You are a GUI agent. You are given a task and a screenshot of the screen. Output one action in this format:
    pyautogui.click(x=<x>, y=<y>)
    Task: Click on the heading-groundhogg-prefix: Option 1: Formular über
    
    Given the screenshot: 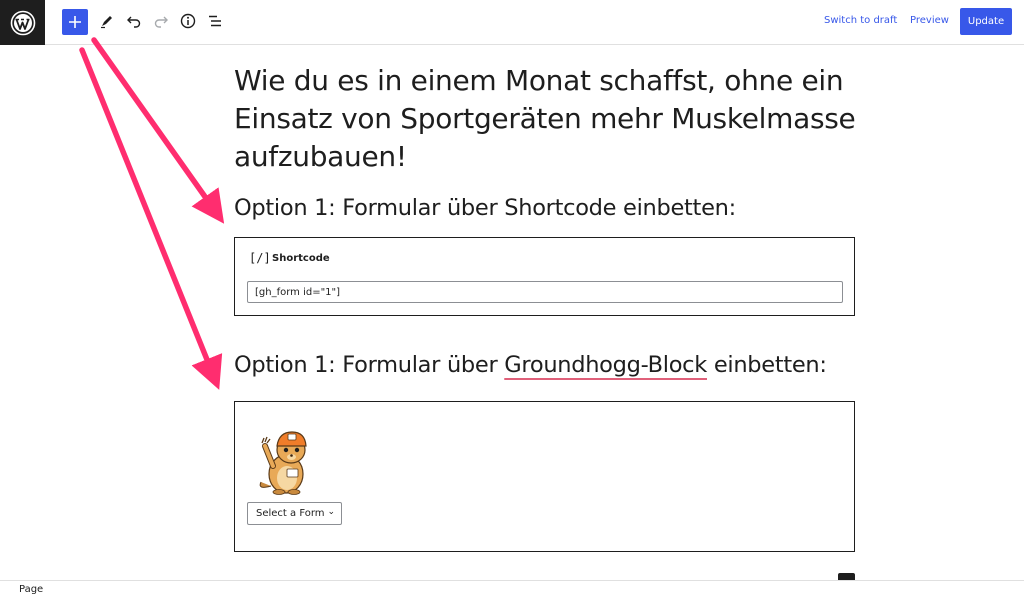 What is the action you would take?
    pyautogui.click(x=369, y=365)
    